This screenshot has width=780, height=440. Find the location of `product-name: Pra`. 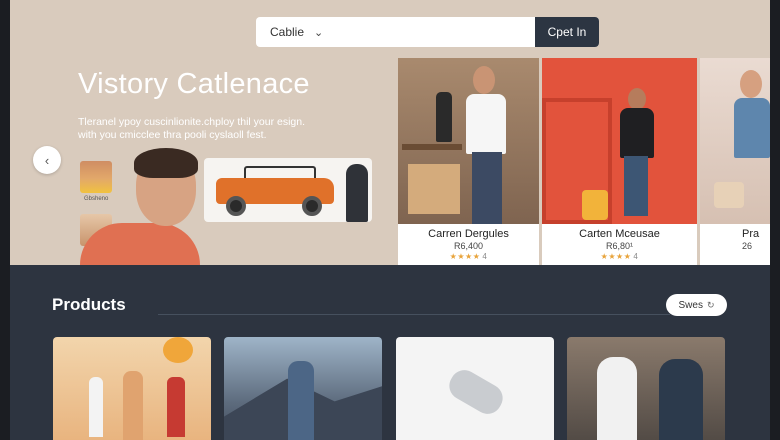

product-name: Pra is located at coordinates (751, 234).